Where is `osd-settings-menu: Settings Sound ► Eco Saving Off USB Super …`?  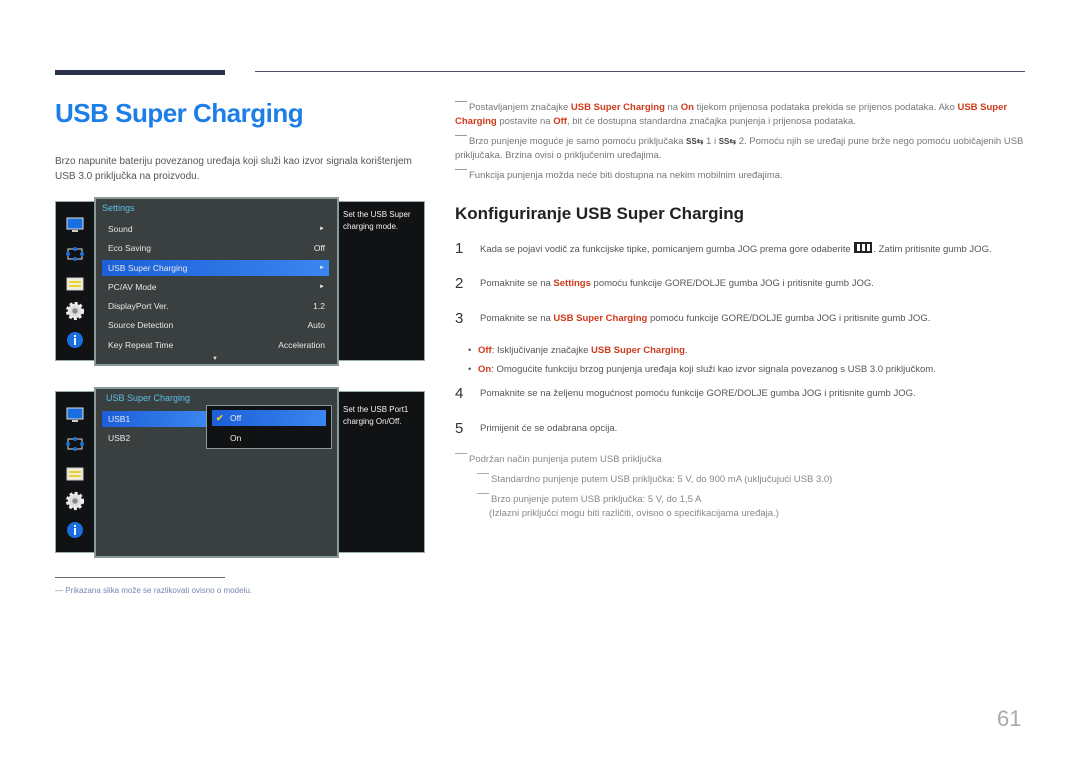 osd-settings-menu: Settings Sound ► Eco Saving Off USB Super … is located at coordinates (240, 281).